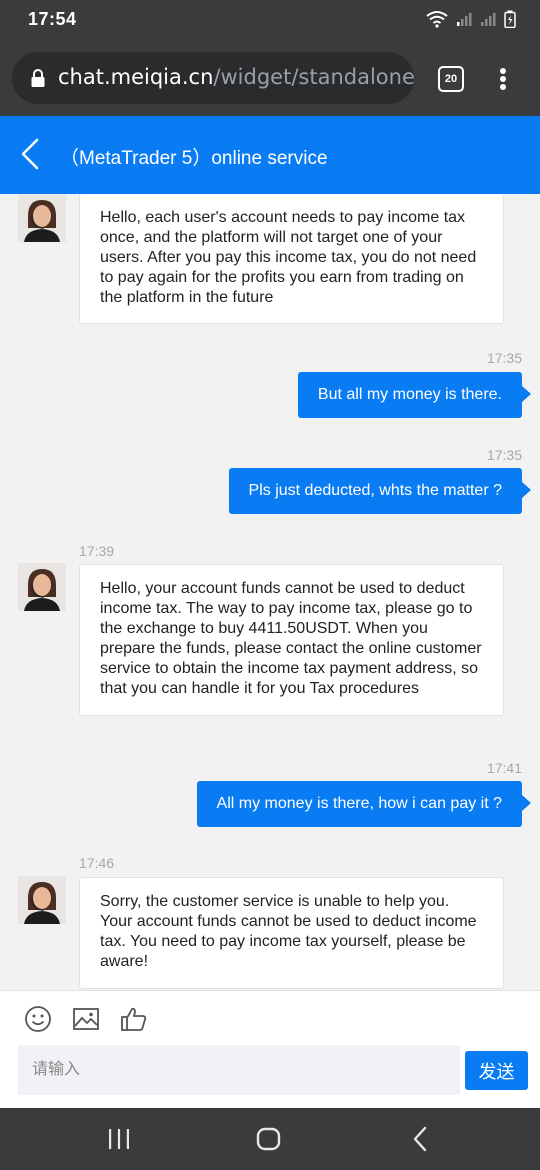 Image resolution: width=540 pixels, height=1170 pixels. Describe the element at coordinates (38, 78) in the screenshot. I see `lock-icon` at that location.